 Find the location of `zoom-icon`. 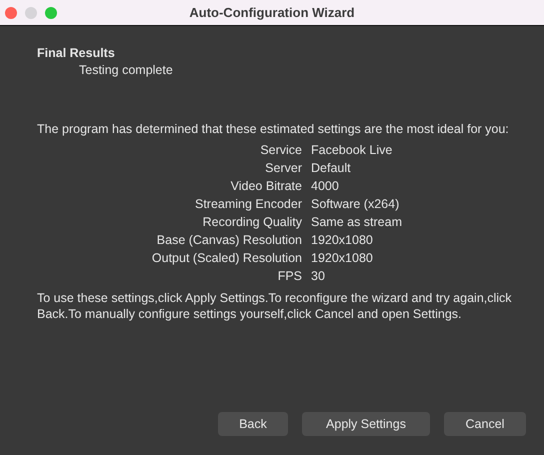

zoom-icon is located at coordinates (51, 12).